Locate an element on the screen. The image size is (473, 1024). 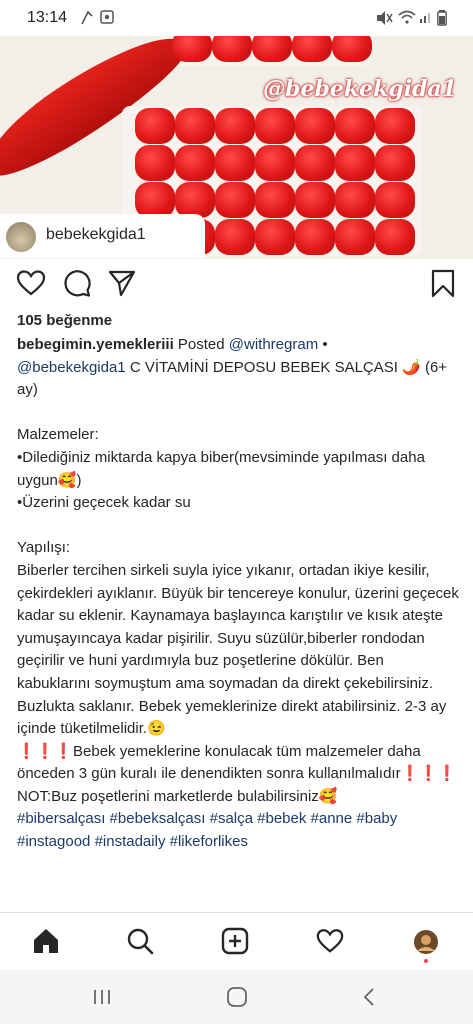
wifi-icon is located at coordinates (407, 18).